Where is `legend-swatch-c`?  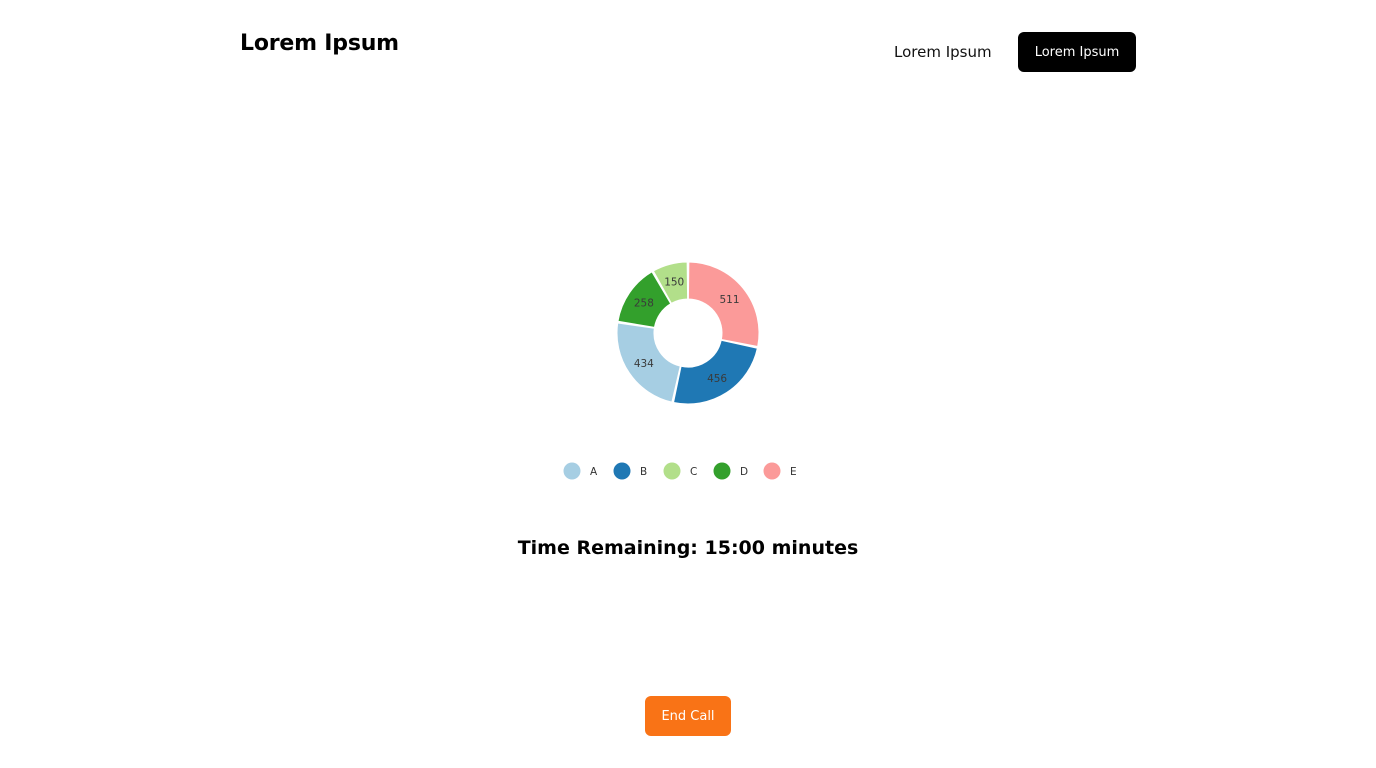
legend-swatch-c is located at coordinates (672, 471).